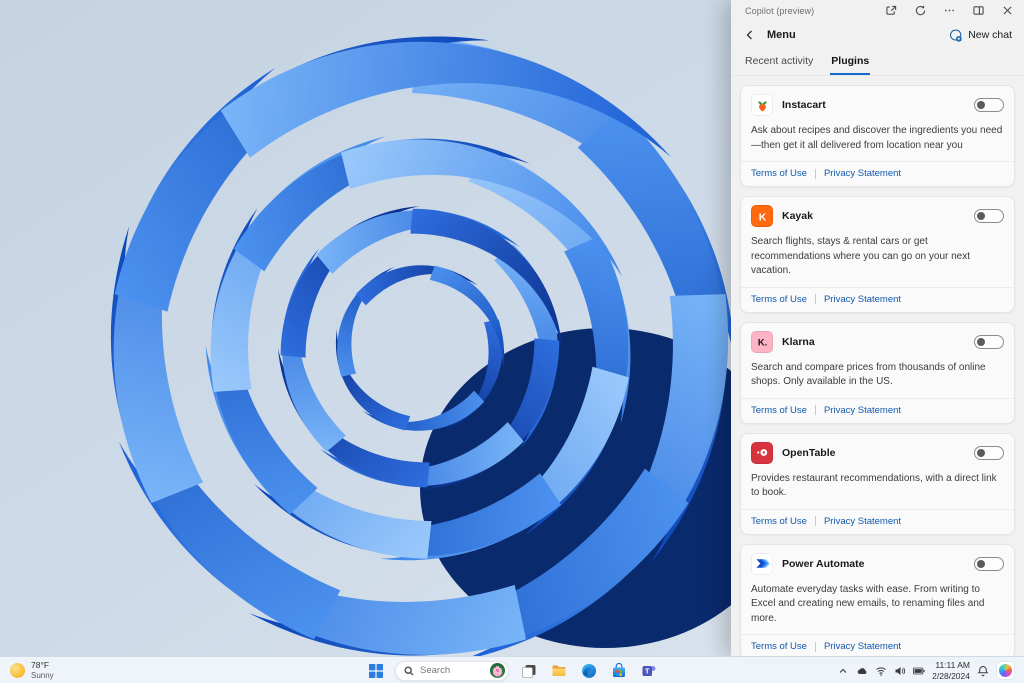  Describe the element at coordinates (877, 62) in the screenshot. I see `panel-tabs: Recent activity Plugins` at that location.